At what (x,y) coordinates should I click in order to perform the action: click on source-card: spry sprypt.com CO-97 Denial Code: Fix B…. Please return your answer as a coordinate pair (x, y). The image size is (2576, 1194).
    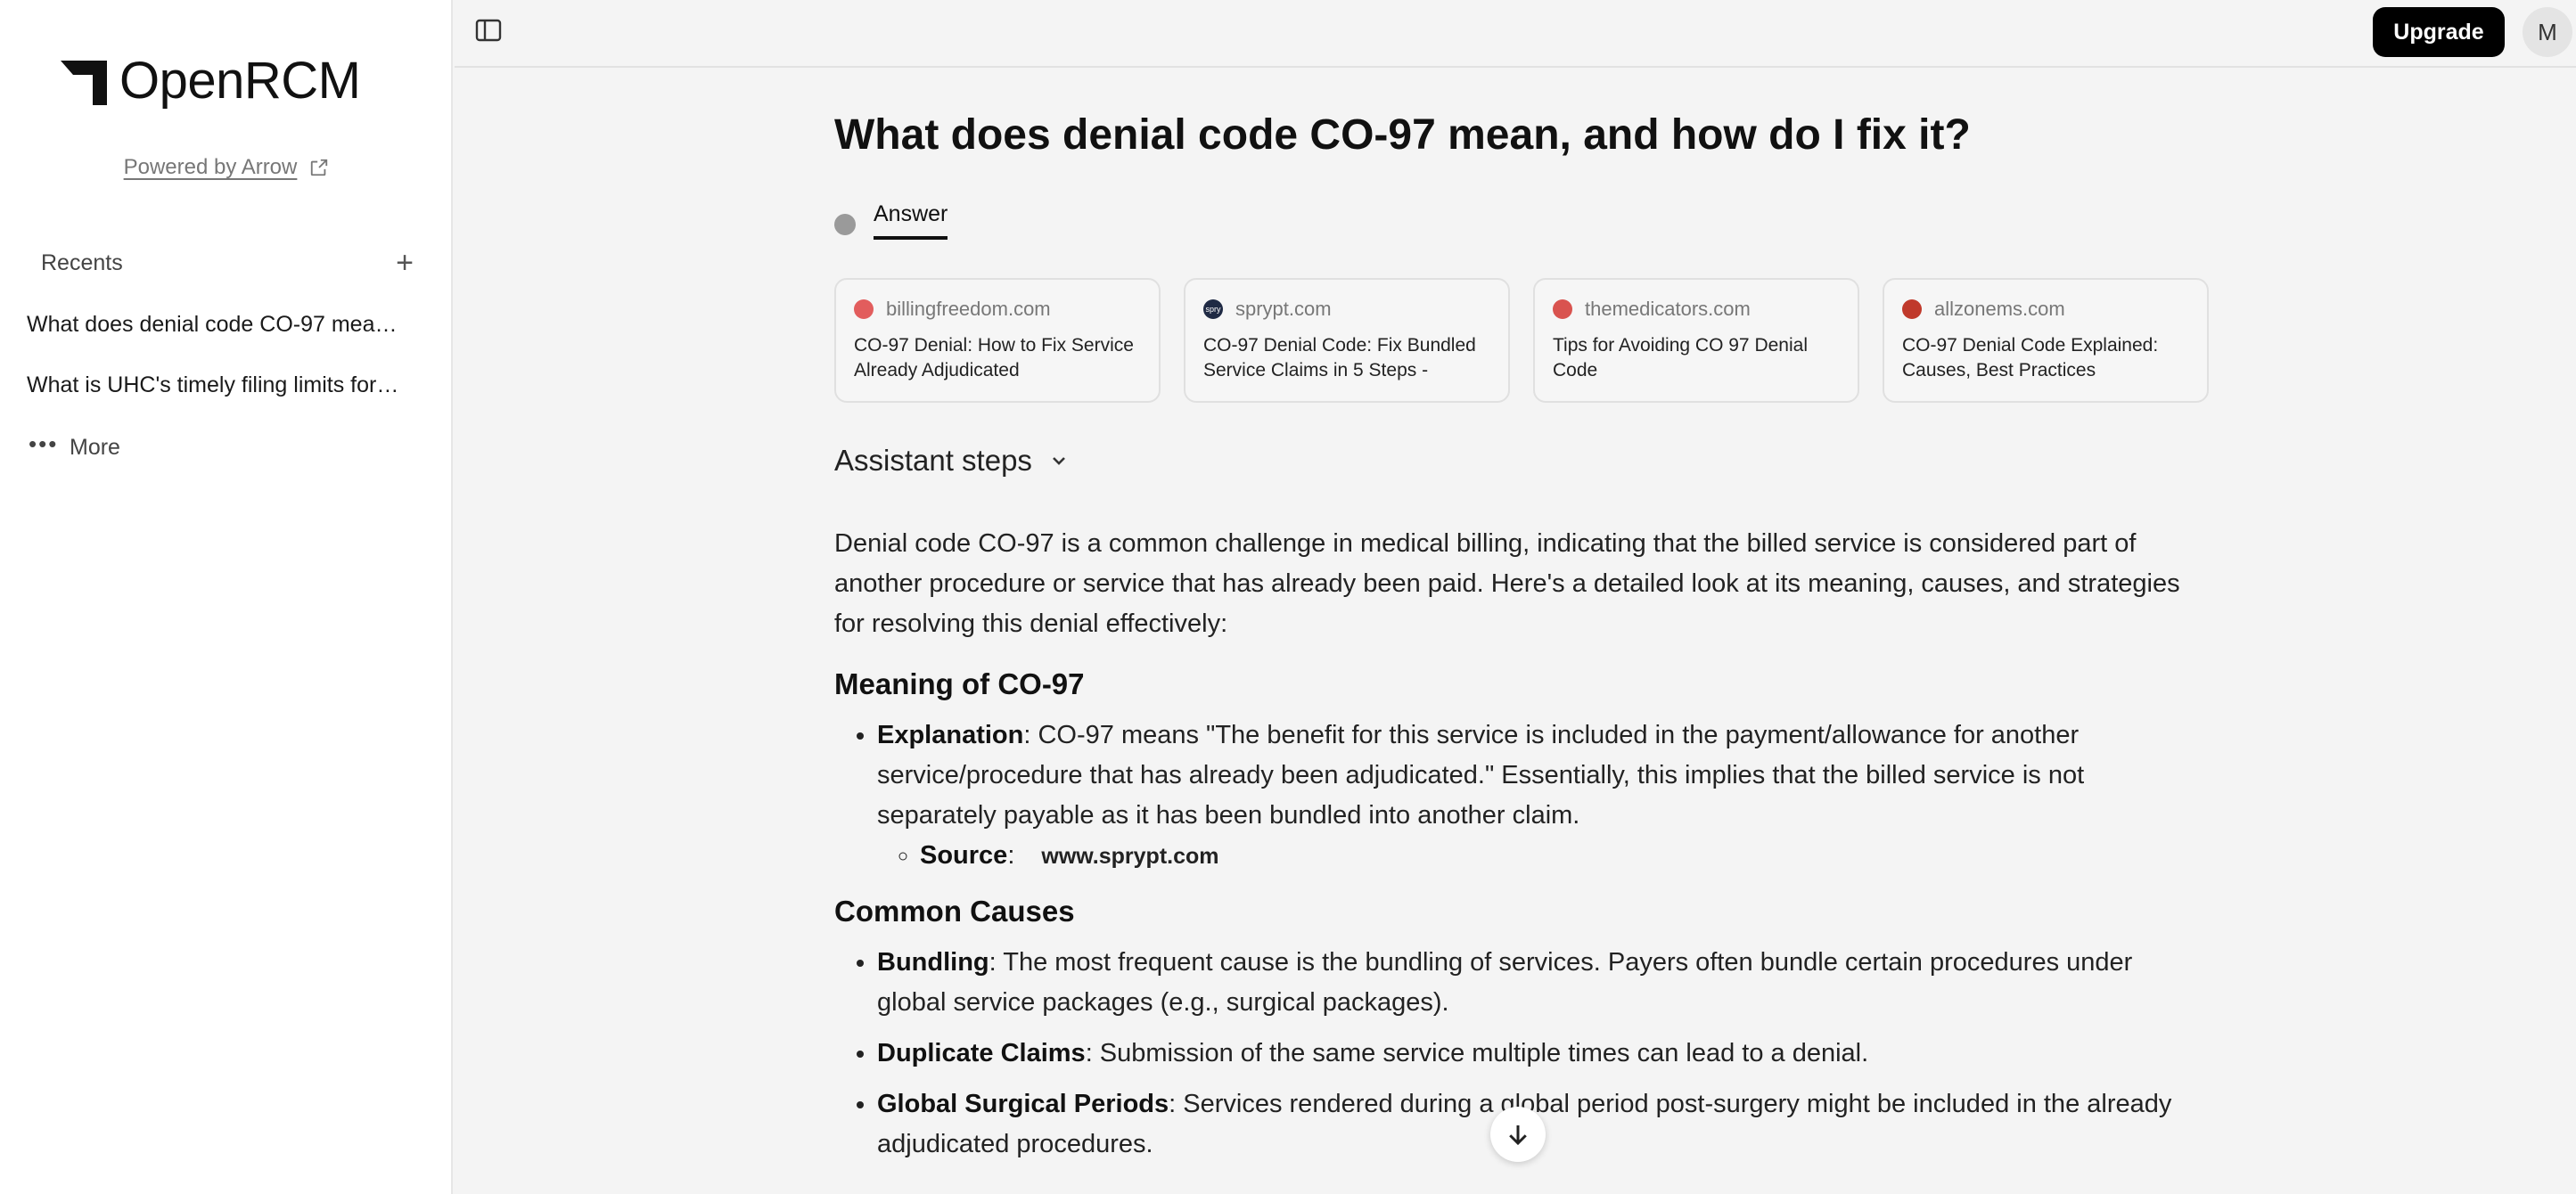
    Looking at the image, I should click on (1347, 340).